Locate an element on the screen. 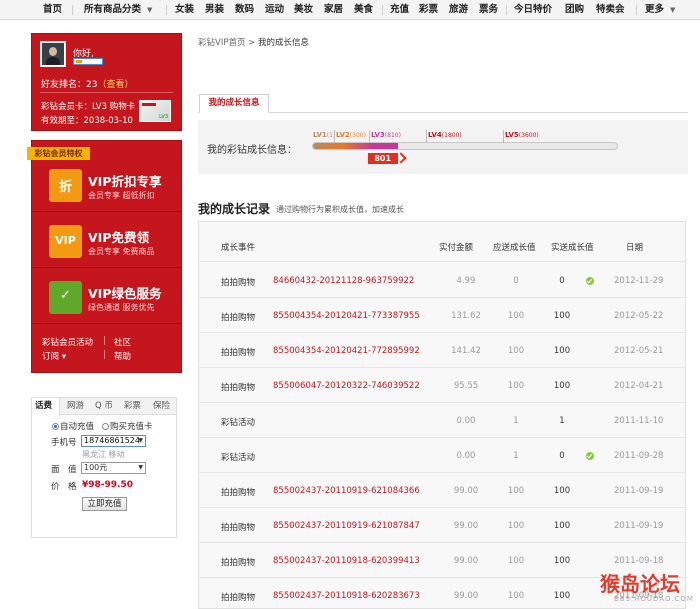 The image size is (700, 609). tab-qcoin: Q 币 is located at coordinates (104, 406).